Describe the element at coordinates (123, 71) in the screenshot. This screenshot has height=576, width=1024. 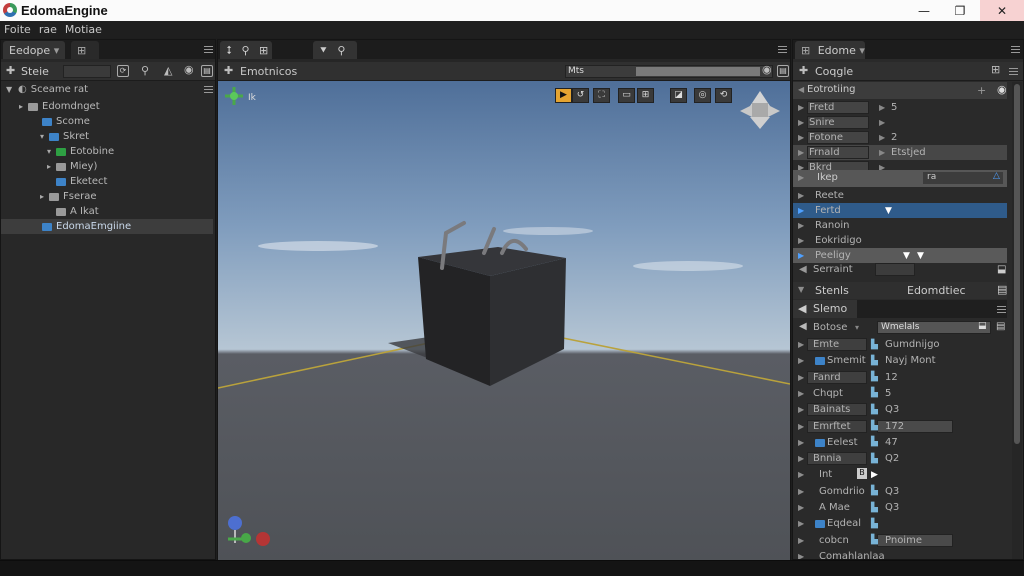
I see `refresh-icon: ⟳` at that location.